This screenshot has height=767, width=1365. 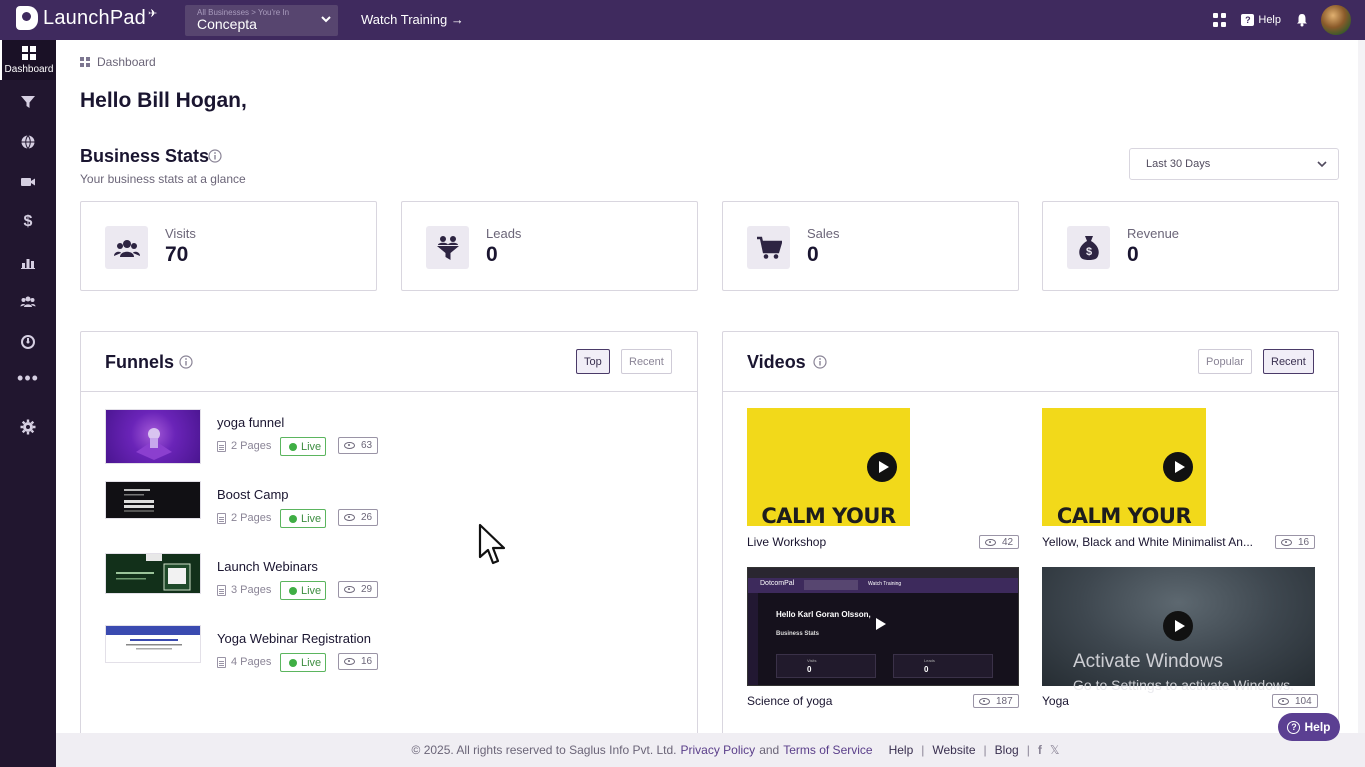 I want to click on app-logo: LaunchPad ✈, so click(x=86, y=18).